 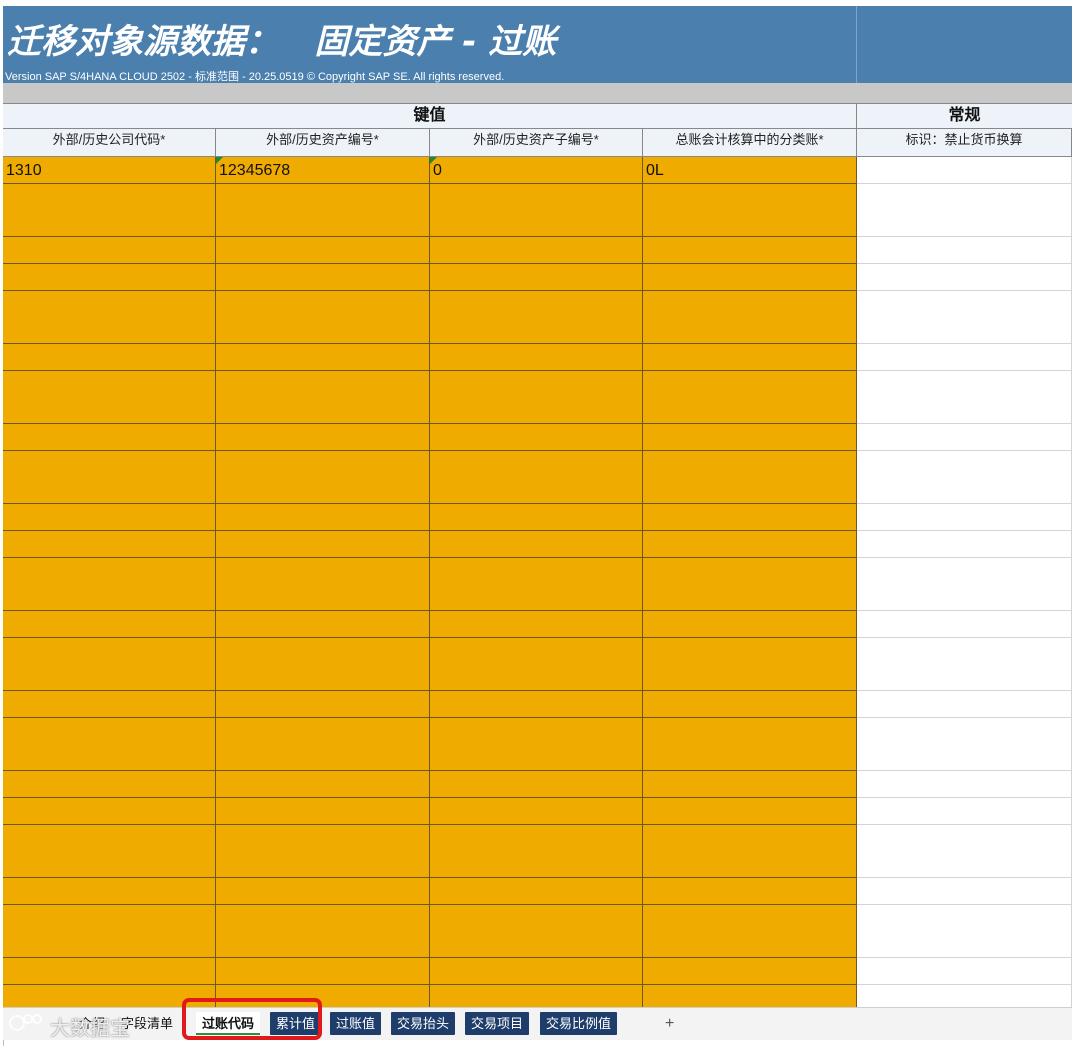 What do you see at coordinates (323, 170) in the screenshot?
I see `table-cell: 12345678` at bounding box center [323, 170].